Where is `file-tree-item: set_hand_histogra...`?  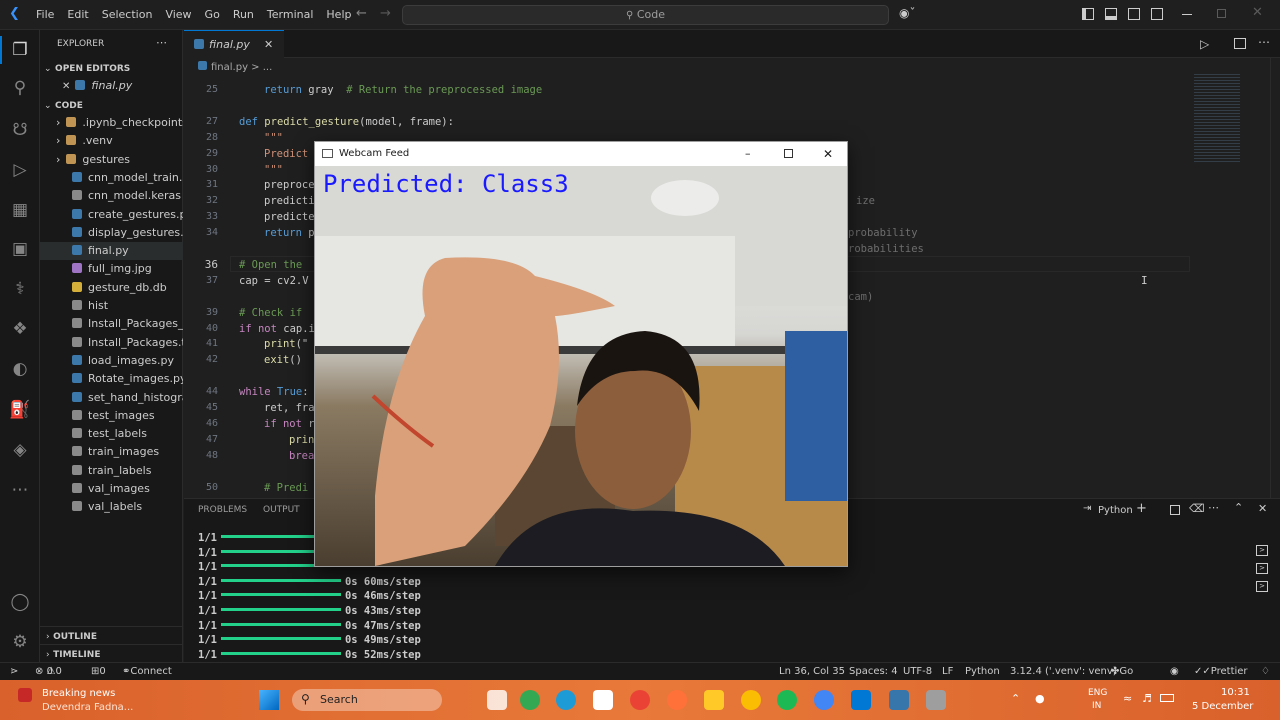
file-tree-item: set_hand_histogra... is located at coordinates (111, 398).